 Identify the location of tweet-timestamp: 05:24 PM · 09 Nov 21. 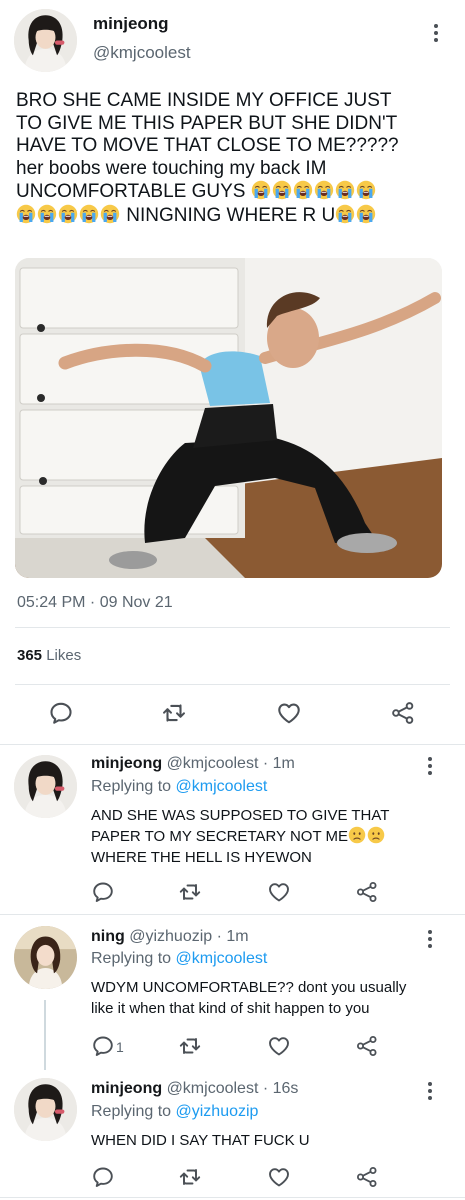
(95, 603).